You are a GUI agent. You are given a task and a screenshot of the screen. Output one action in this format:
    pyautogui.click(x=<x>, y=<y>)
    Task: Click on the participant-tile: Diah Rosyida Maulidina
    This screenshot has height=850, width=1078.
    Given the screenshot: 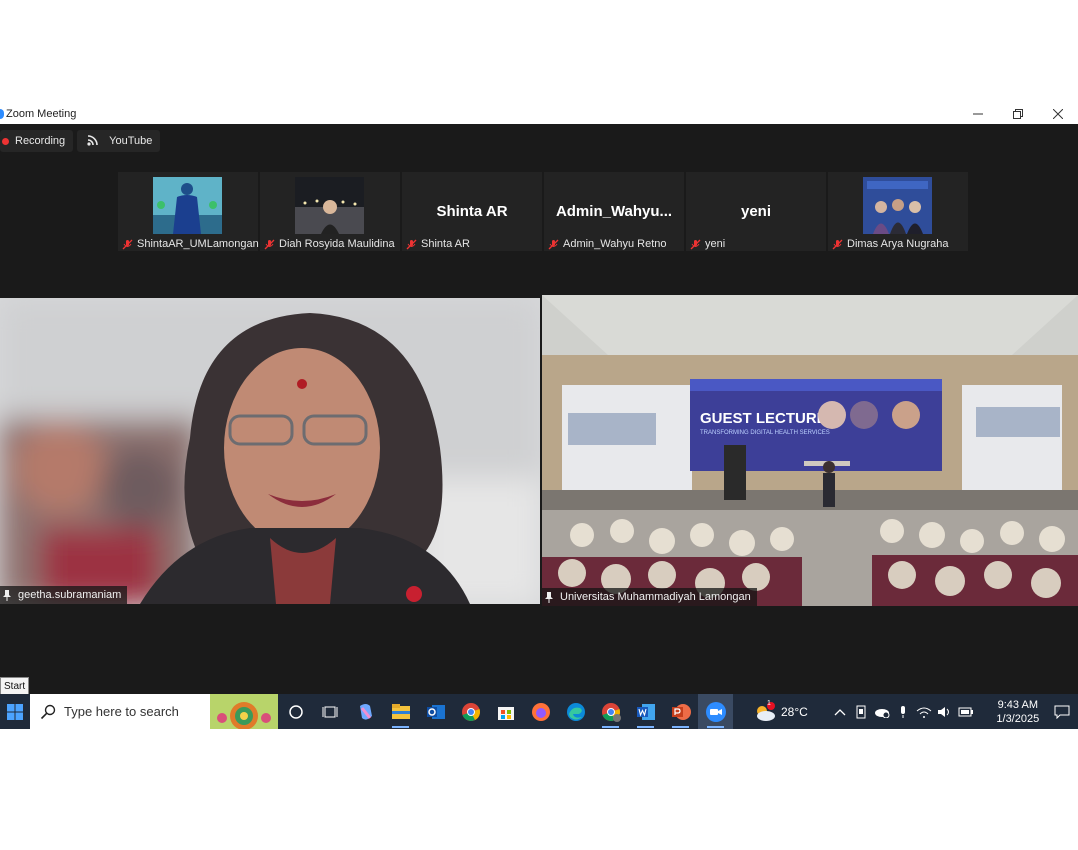 What is the action you would take?
    pyautogui.click(x=330, y=211)
    